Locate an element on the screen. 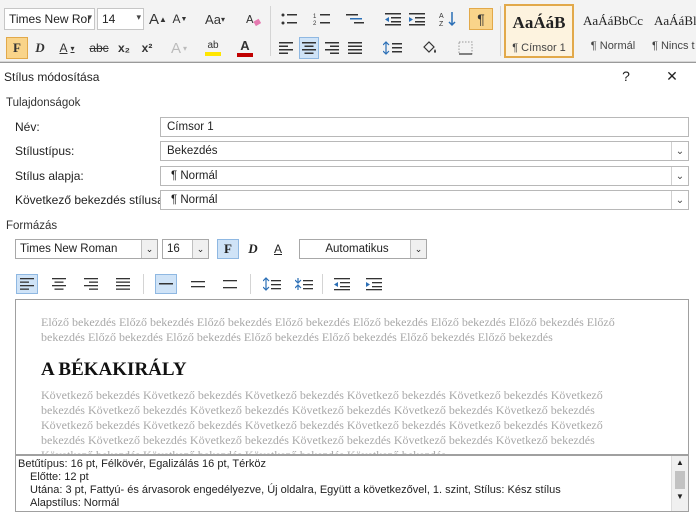 This screenshot has width=696, height=512. italic-label: D is located at coordinates (40, 47).